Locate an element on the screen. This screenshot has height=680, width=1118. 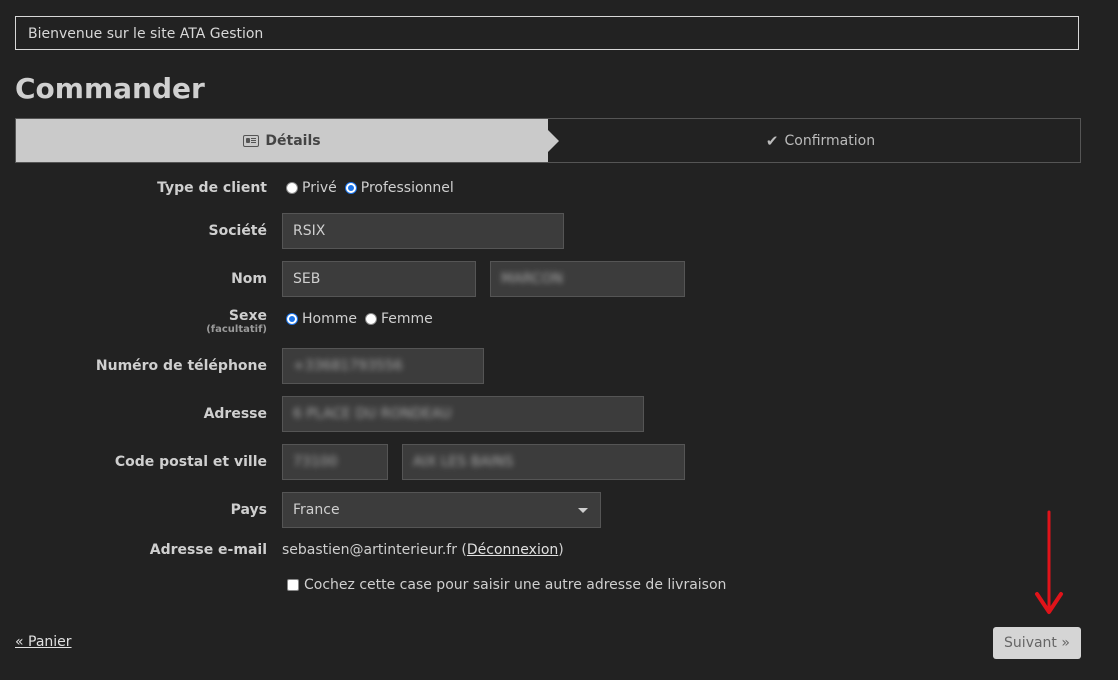
radio-prive-label: Privé is located at coordinates (319, 188).